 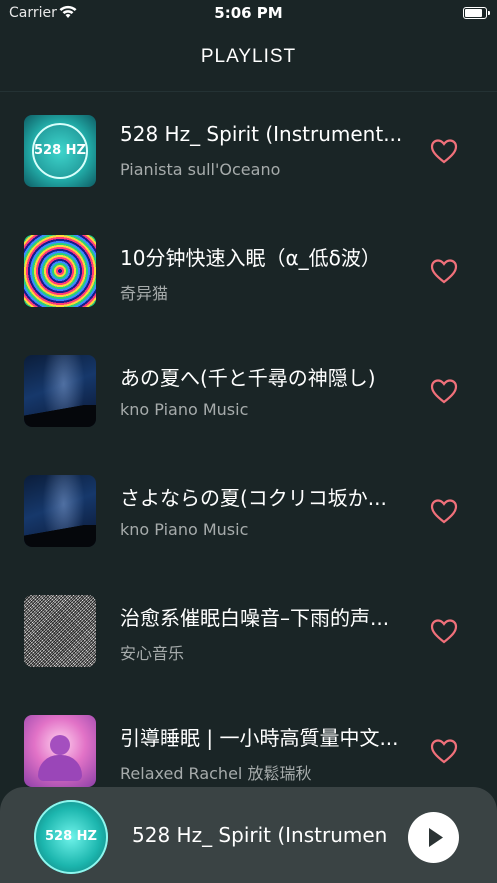 I want to click on play-icon, so click(x=436, y=837).